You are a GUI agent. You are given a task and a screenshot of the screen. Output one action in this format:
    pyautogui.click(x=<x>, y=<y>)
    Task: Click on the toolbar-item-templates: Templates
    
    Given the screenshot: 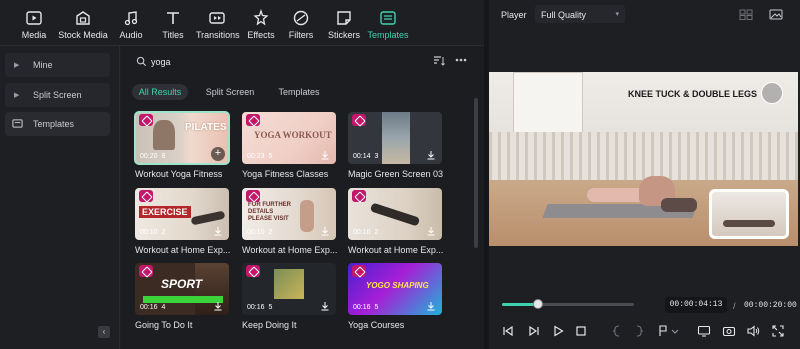 What is the action you would take?
    pyautogui.click(x=388, y=26)
    